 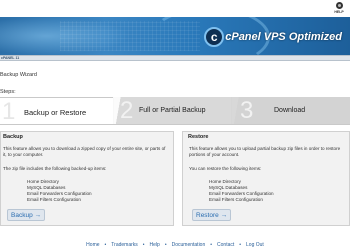 I want to click on backup-button: Backup →, so click(x=26, y=215).